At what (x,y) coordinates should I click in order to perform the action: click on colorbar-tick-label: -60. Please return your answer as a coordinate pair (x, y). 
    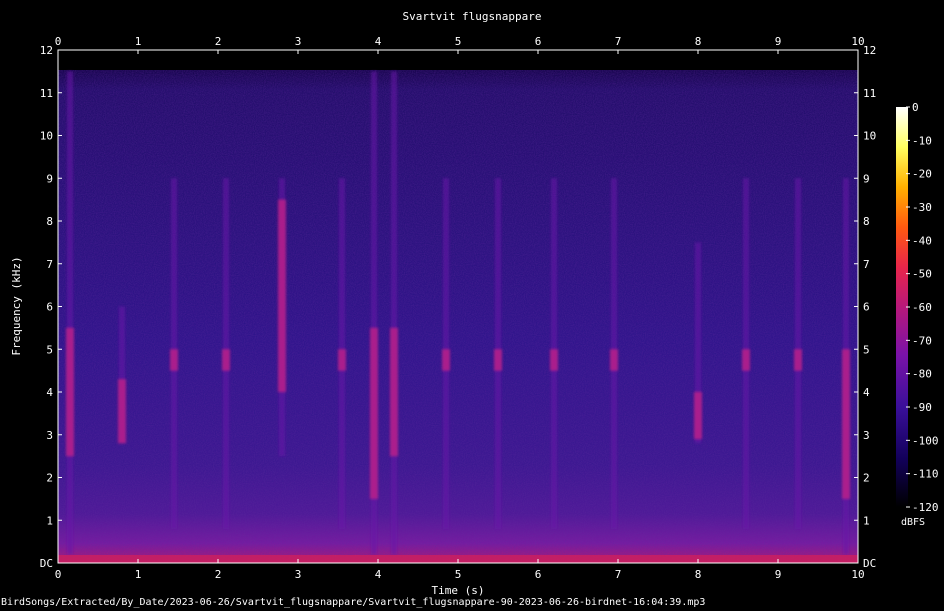
    Looking at the image, I should click on (922, 307).